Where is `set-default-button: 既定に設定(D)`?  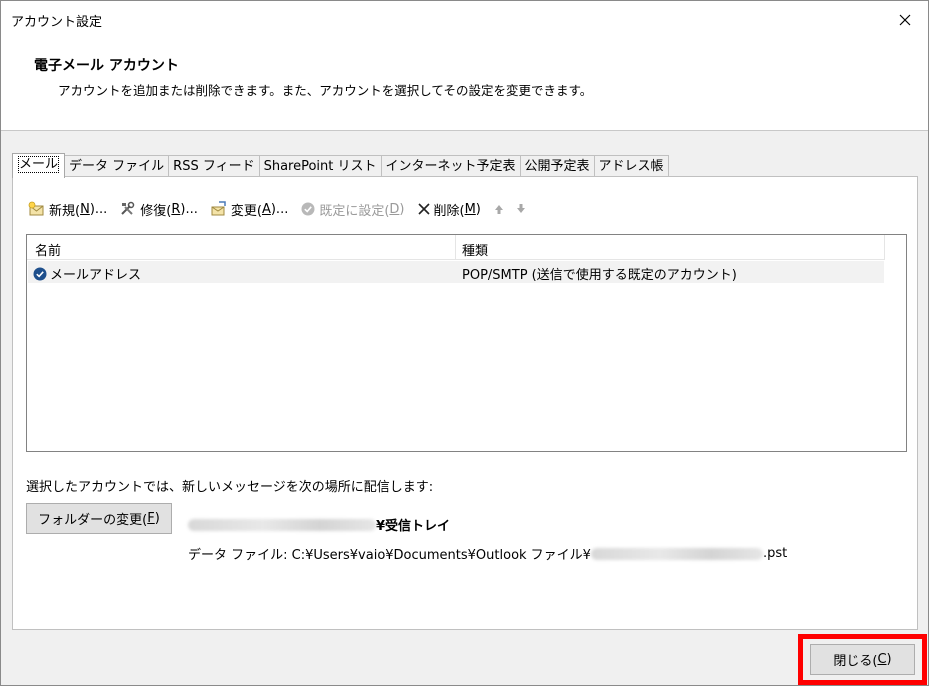
set-default-button: 既定に設定(D) is located at coordinates (352, 209).